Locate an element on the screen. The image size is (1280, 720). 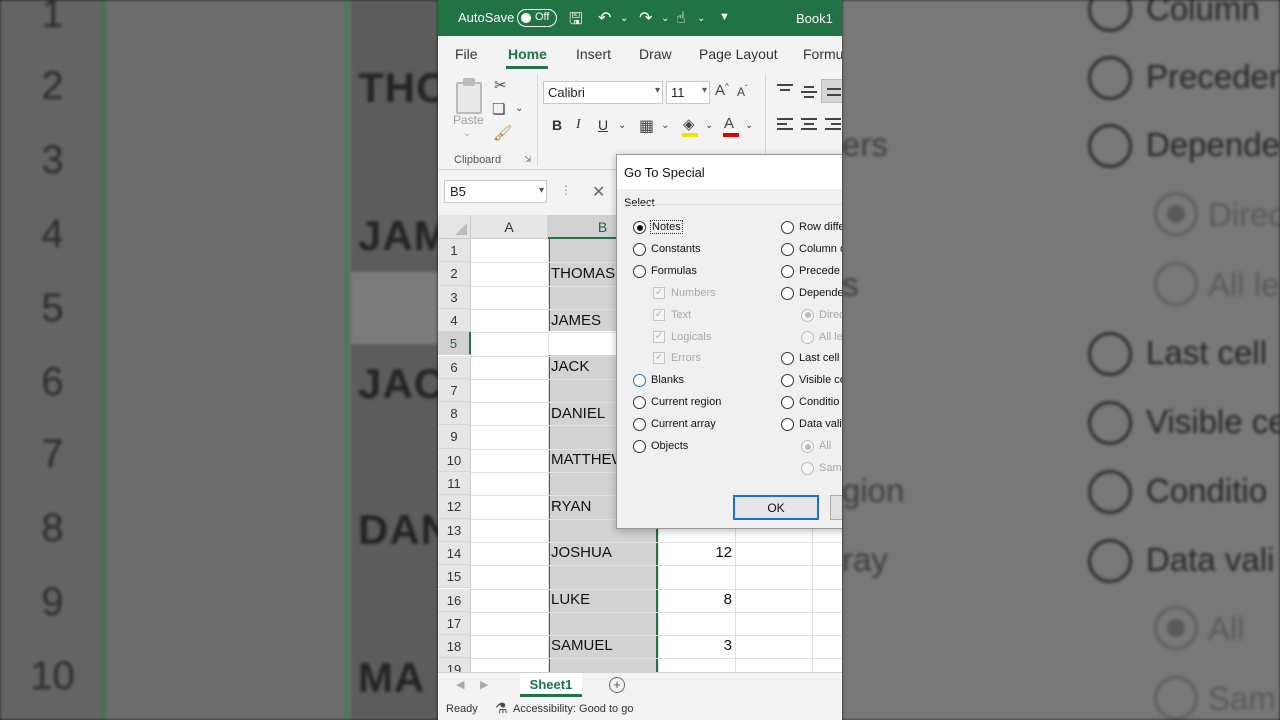
cell-c16: 8 is located at coordinates (696, 599).